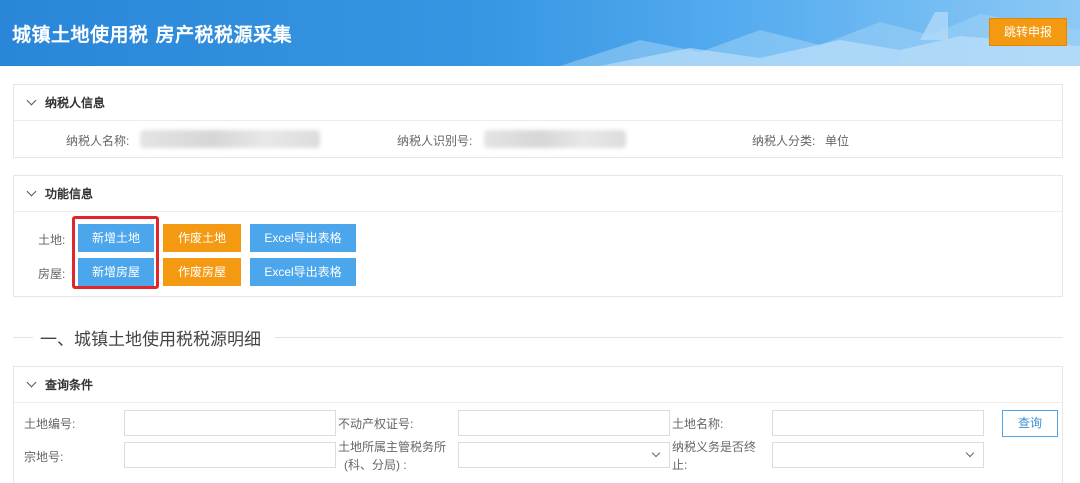 Image resolution: width=1080 pixels, height=483 pixels. What do you see at coordinates (98, 141) in the screenshot?
I see `taxpayer-name-label: 纳税人名称:` at bounding box center [98, 141].